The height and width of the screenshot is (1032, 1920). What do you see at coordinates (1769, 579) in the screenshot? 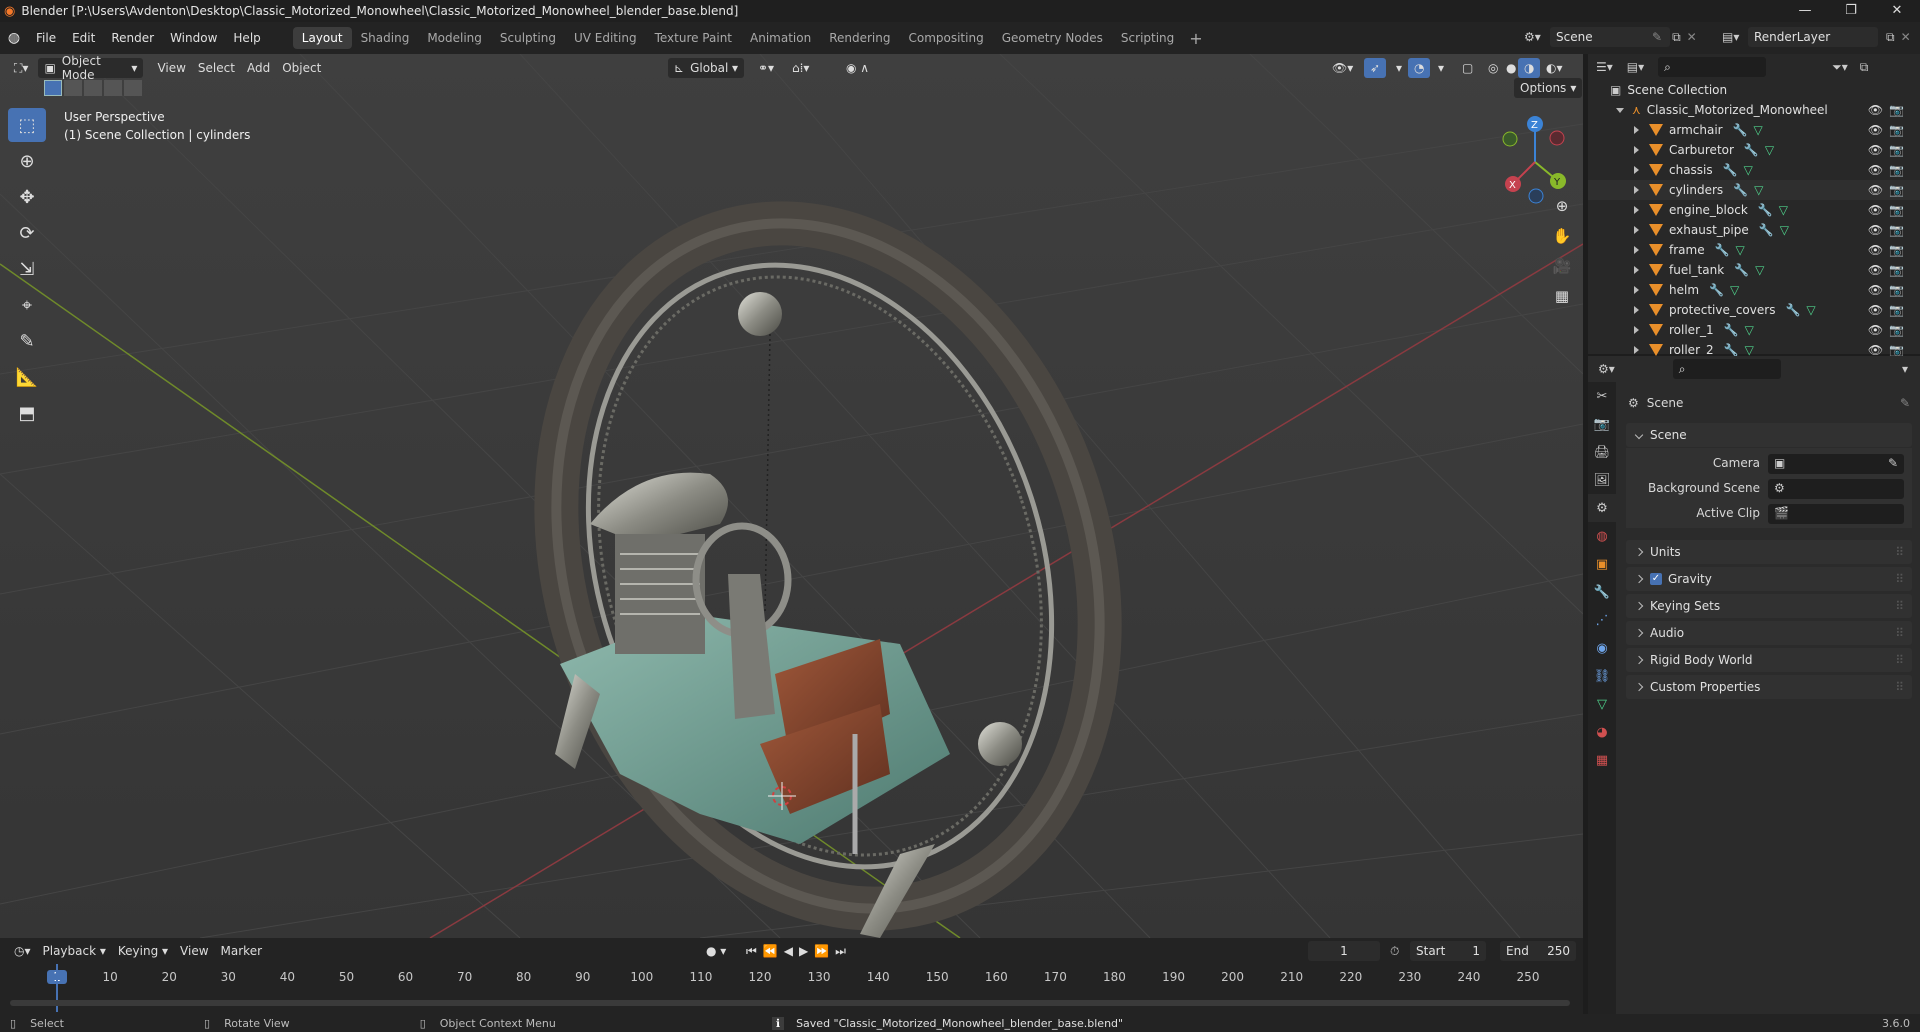
I see `panel-gravity: ✓ Gravity ⠿` at bounding box center [1769, 579].